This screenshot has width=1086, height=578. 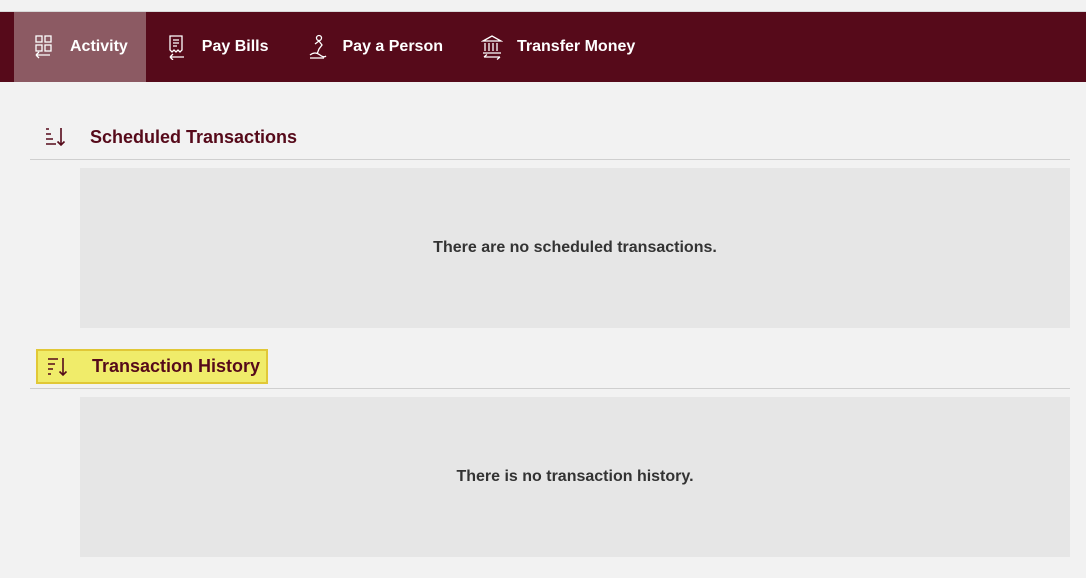 I want to click on person-pay-icon, so click(x=318, y=47).